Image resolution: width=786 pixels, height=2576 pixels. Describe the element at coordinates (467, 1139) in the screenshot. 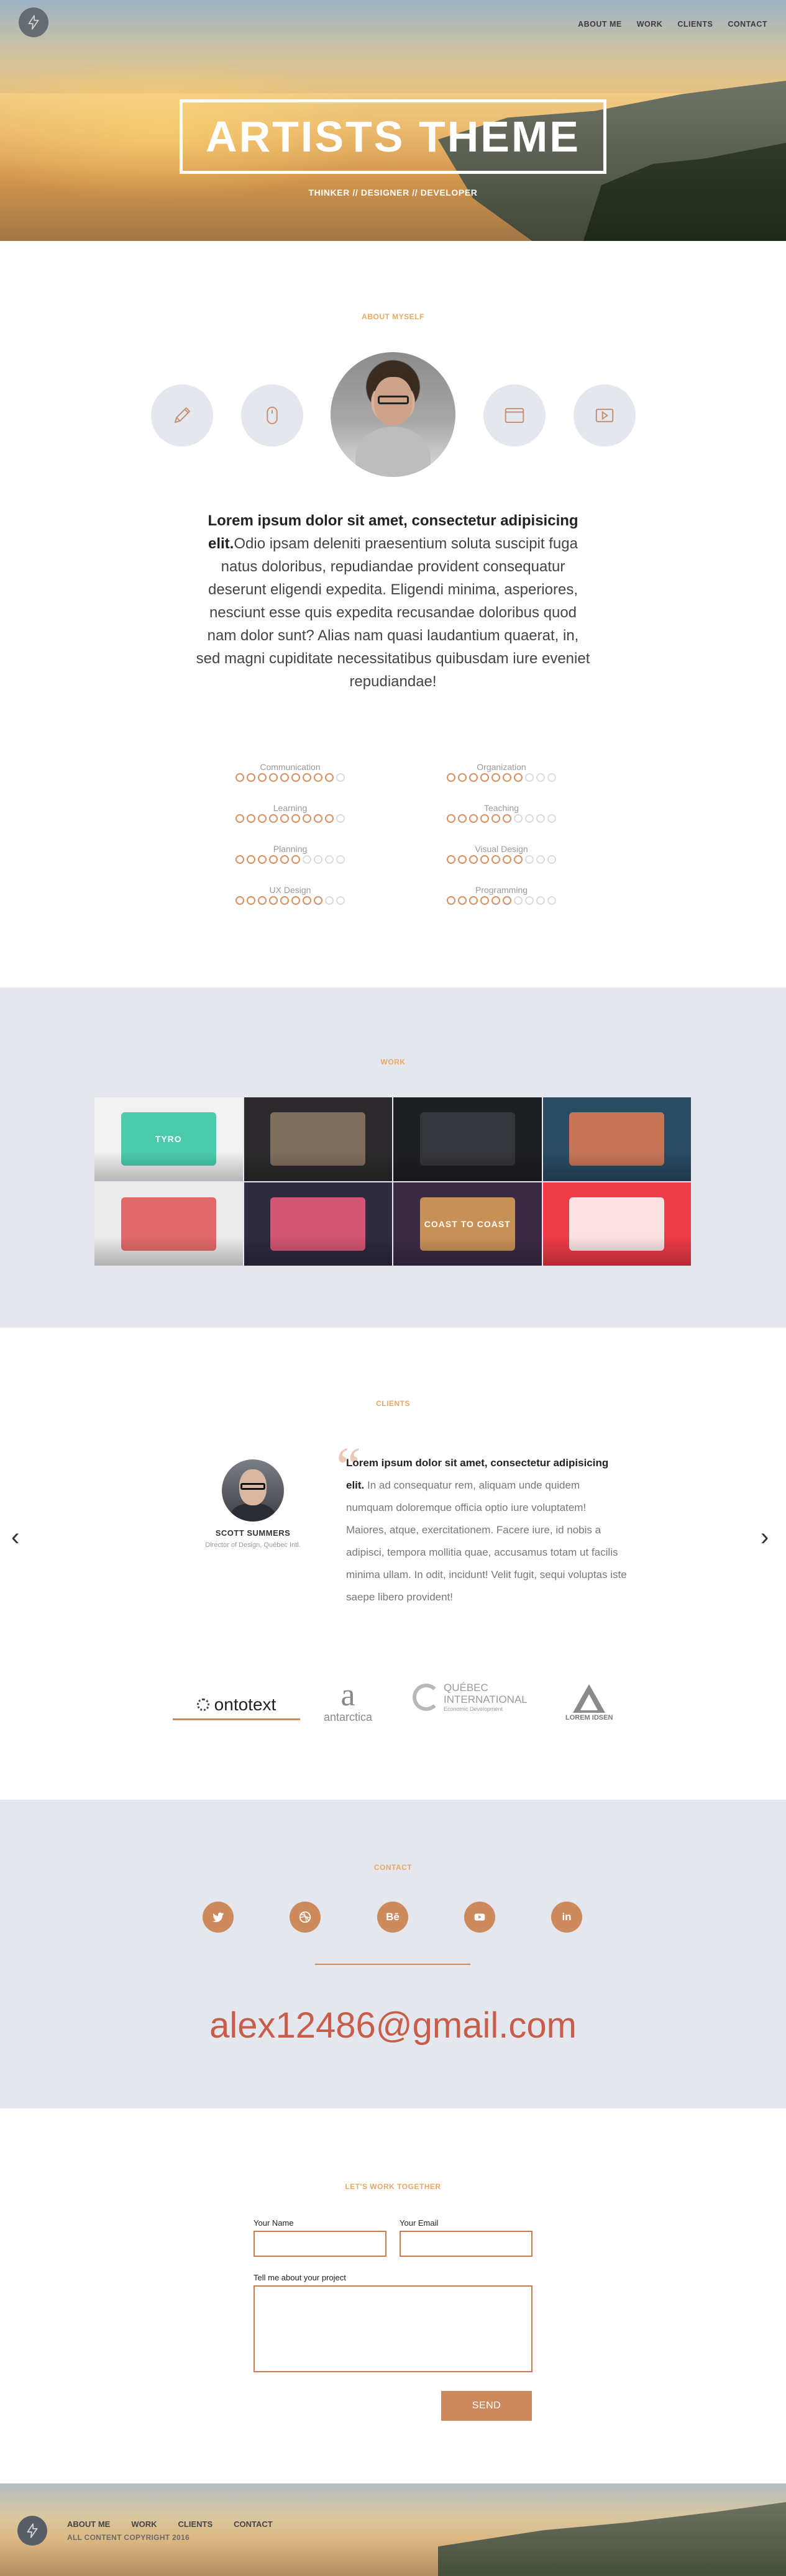

I see `work-tile-keyboard` at that location.